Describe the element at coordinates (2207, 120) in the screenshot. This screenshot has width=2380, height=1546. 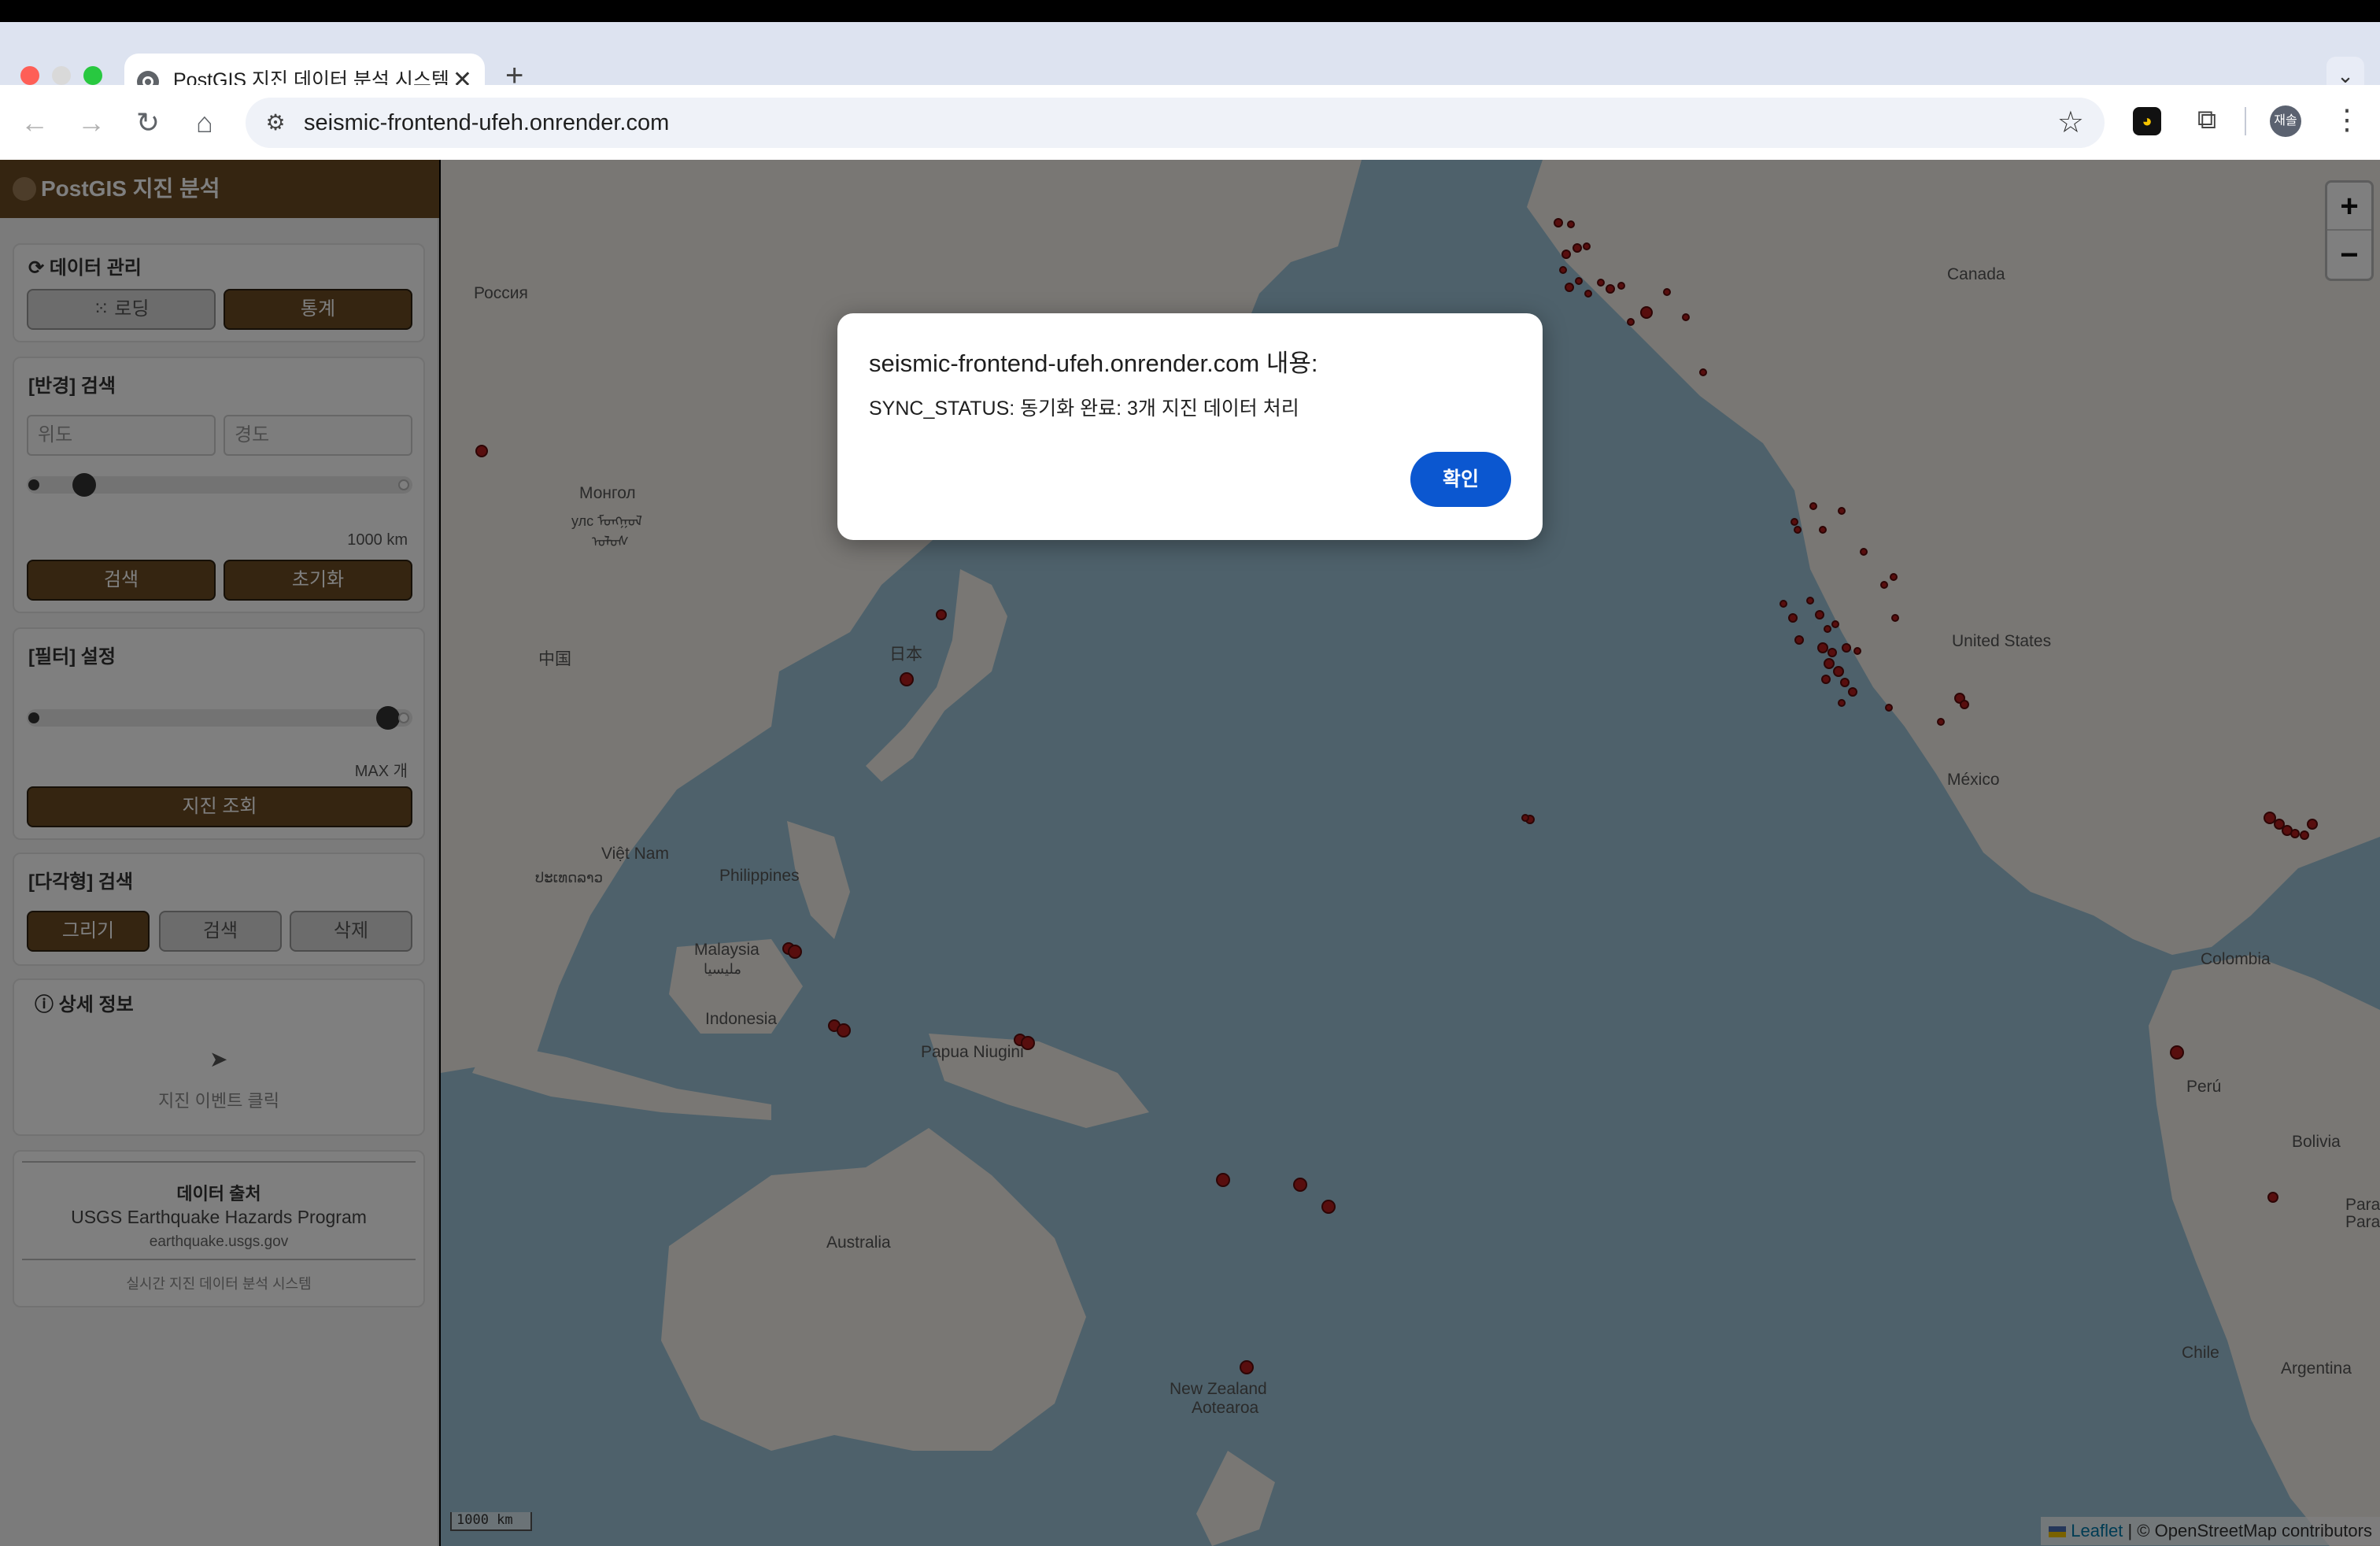
I see `puzzle-icon: ⧉` at that location.